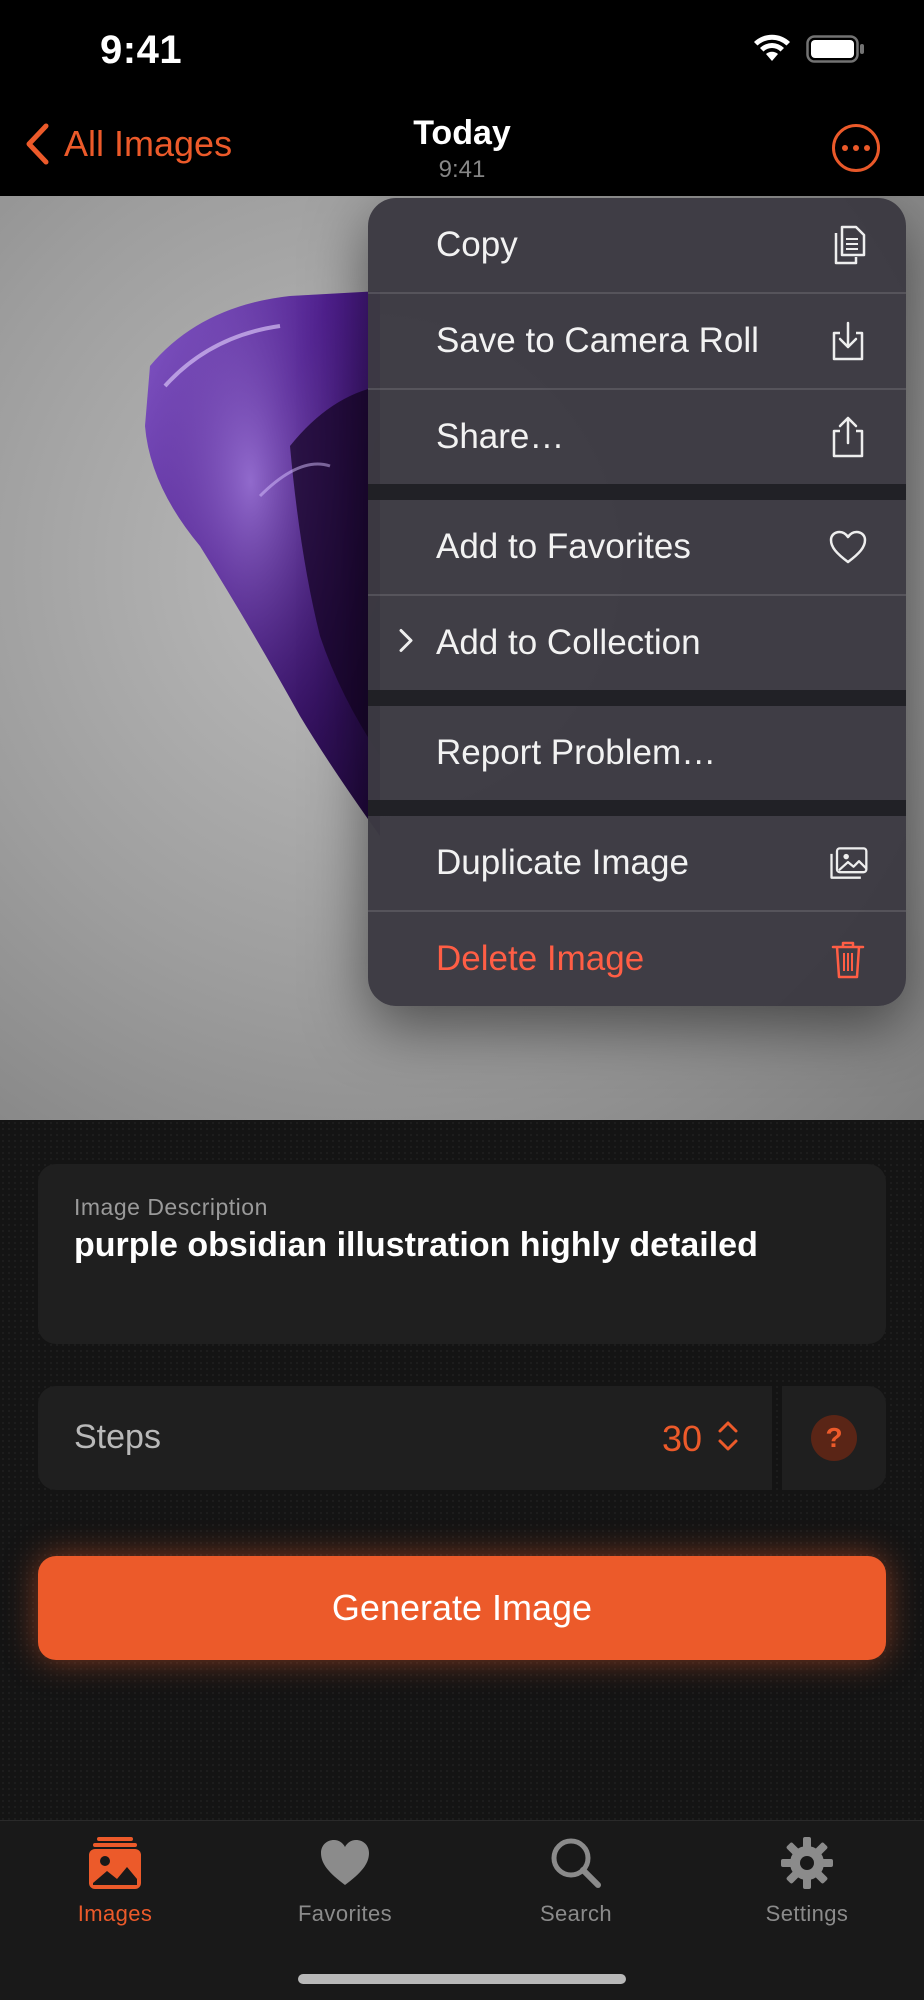 Image resolution: width=924 pixels, height=2000 pixels. What do you see at coordinates (576, 1890) in the screenshot?
I see `tab-search: Search` at bounding box center [576, 1890].